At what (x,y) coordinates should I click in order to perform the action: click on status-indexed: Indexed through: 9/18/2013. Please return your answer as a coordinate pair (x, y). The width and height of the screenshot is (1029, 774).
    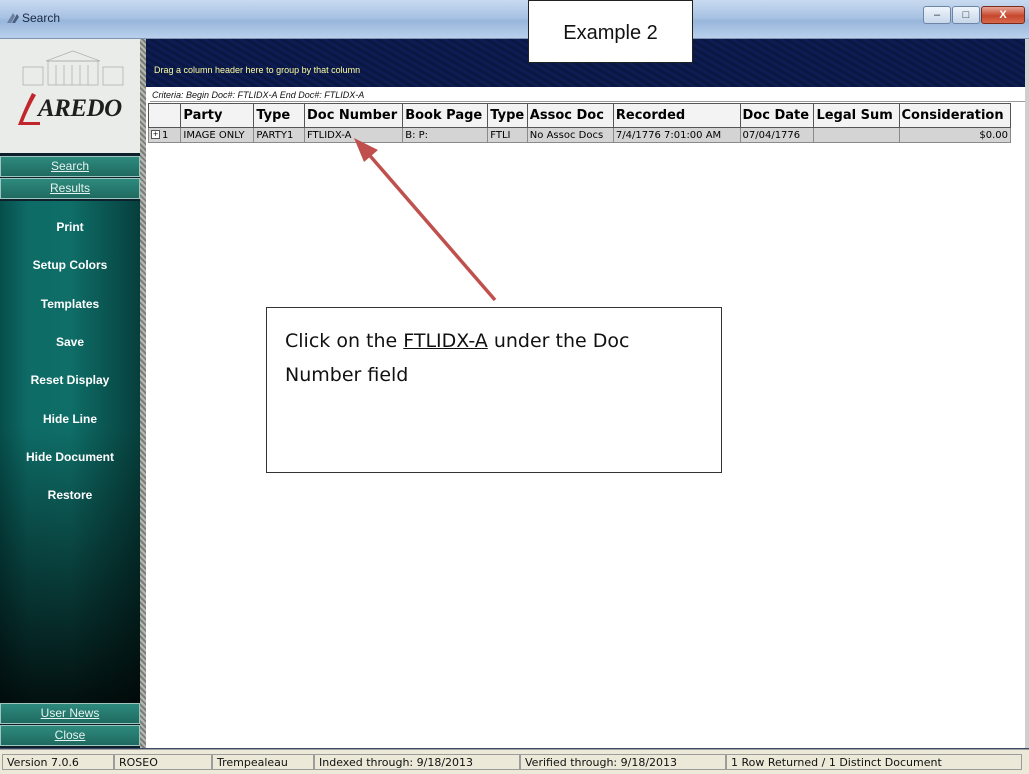
    Looking at the image, I should click on (417, 762).